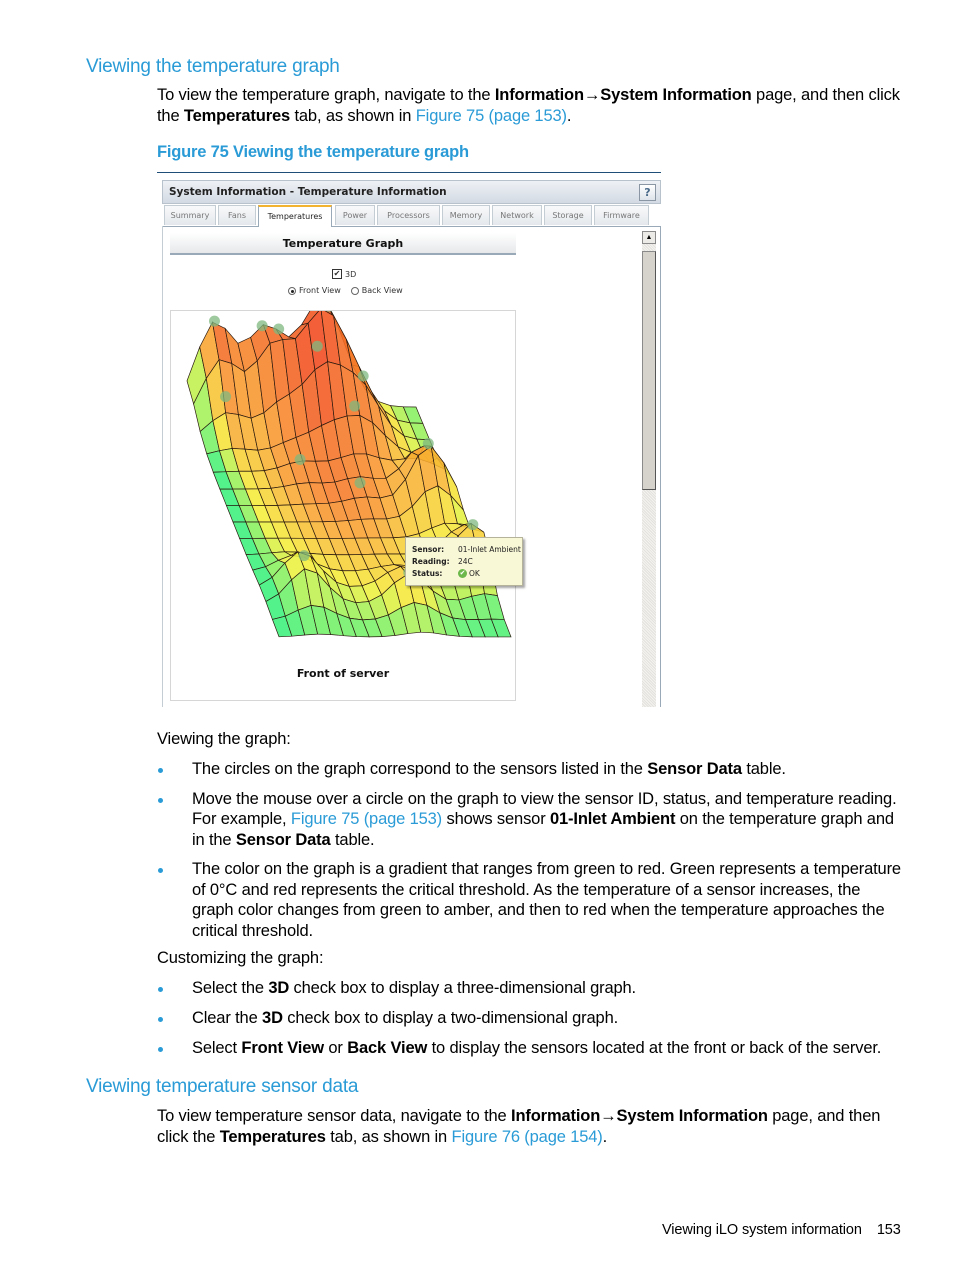 This screenshot has width=954, height=1271. What do you see at coordinates (343, 673) in the screenshot?
I see `graph-caption: Front of server` at bounding box center [343, 673].